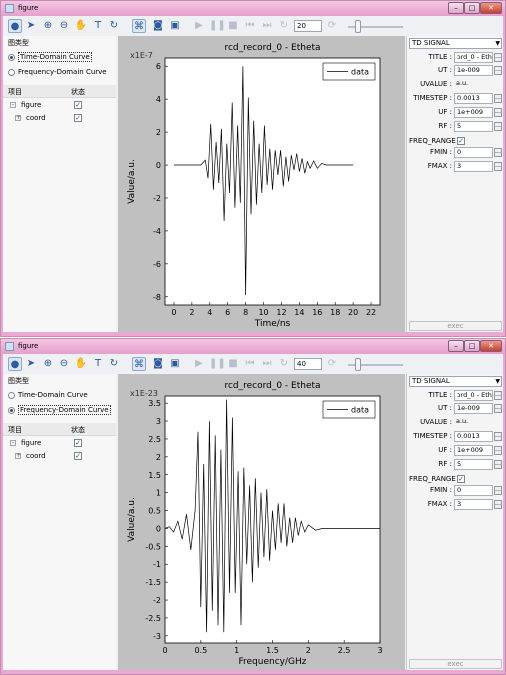  What do you see at coordinates (308, 364) in the screenshot?
I see `zoom-input: 40` at bounding box center [308, 364].